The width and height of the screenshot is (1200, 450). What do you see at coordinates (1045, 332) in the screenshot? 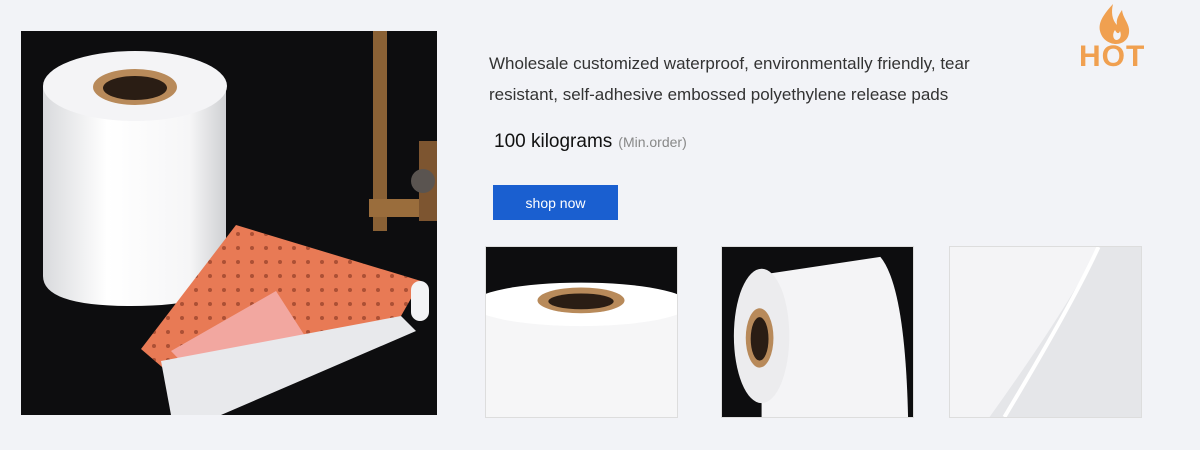
I see `thumbnail-fabric-detail` at bounding box center [1045, 332].